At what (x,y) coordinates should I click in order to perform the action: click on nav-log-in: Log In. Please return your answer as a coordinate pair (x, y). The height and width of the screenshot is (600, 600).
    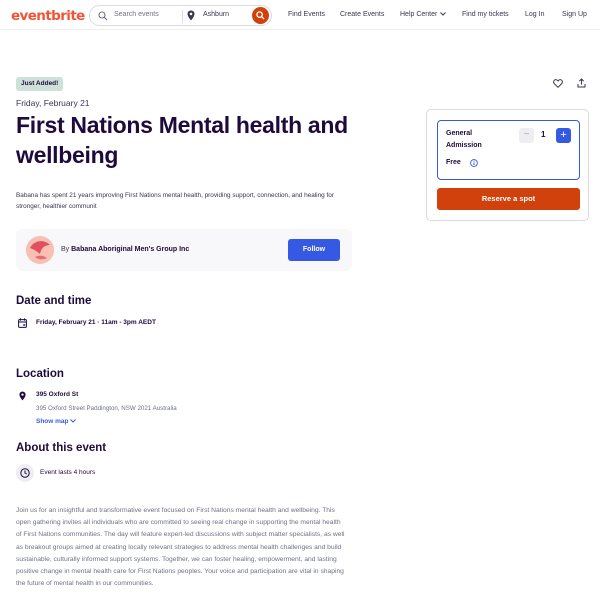
    Looking at the image, I should click on (534, 14).